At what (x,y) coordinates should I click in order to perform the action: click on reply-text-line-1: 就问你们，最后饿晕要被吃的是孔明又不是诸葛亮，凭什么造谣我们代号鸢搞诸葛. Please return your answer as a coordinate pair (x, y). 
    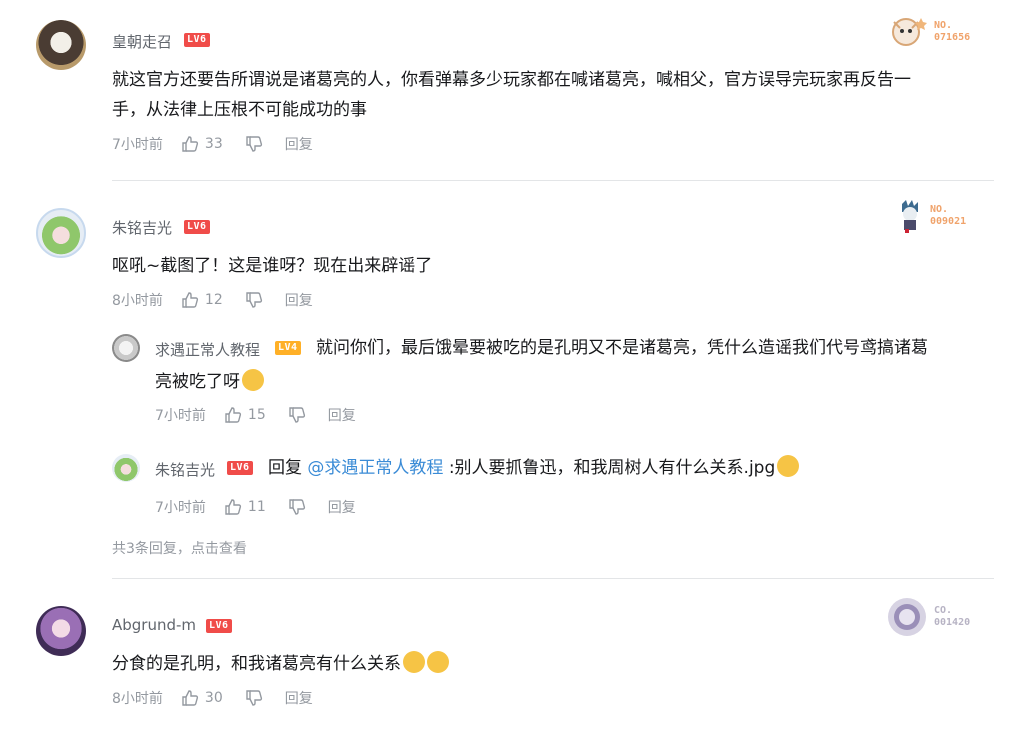
    Looking at the image, I should click on (622, 348).